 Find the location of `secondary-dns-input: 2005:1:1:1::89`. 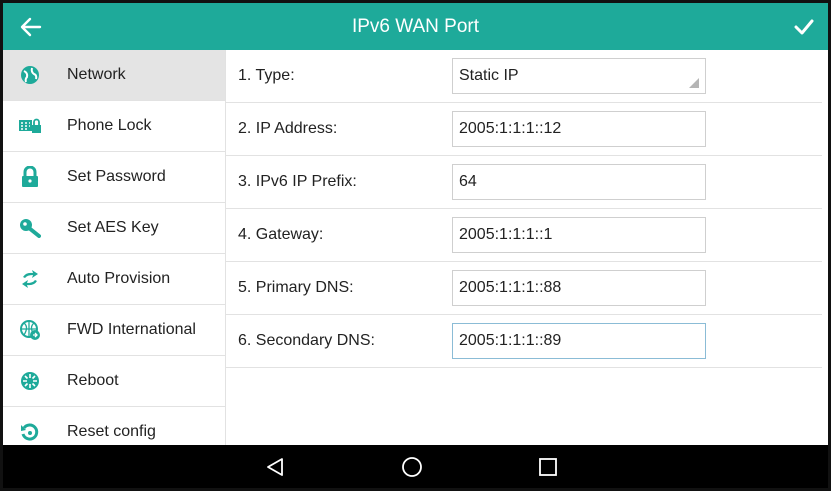

secondary-dns-input: 2005:1:1:1::89 is located at coordinates (579, 341).